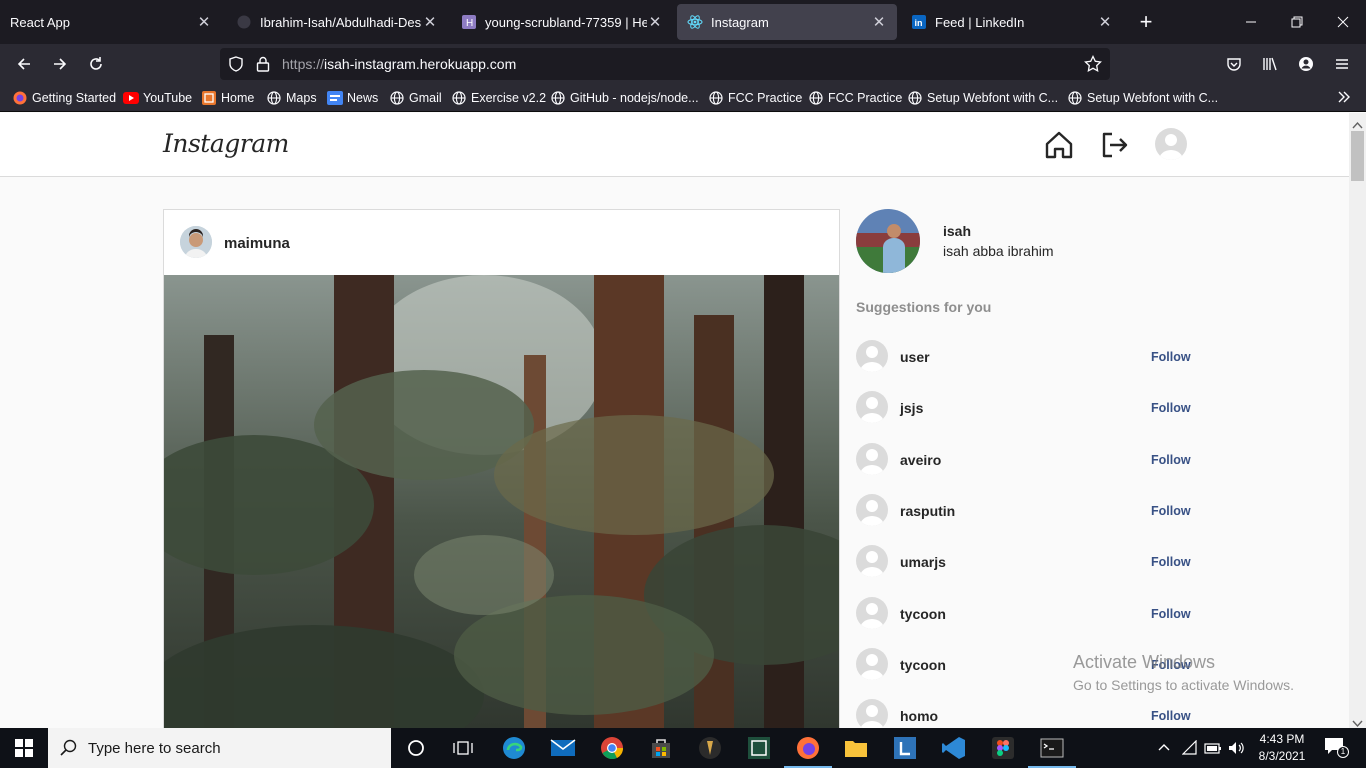 The width and height of the screenshot is (1366, 768). Describe the element at coordinates (1306, 64) in the screenshot. I see `account-icon` at that location.